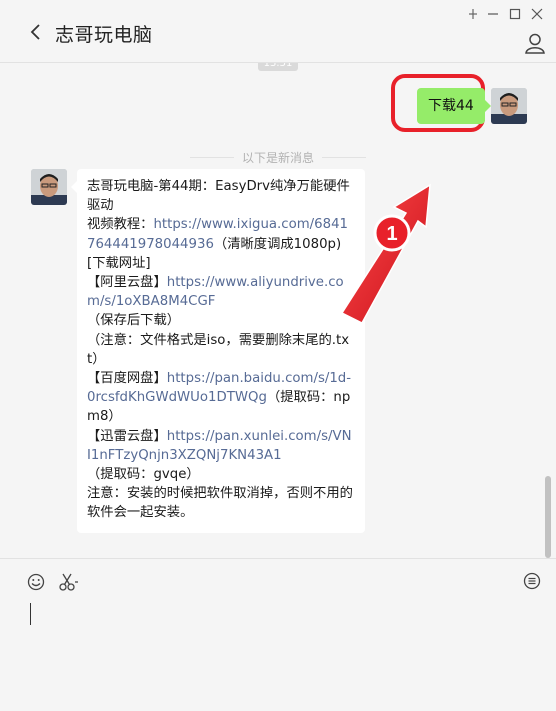 The height and width of the screenshot is (711, 556). I want to click on avatar-contact, so click(49, 187).